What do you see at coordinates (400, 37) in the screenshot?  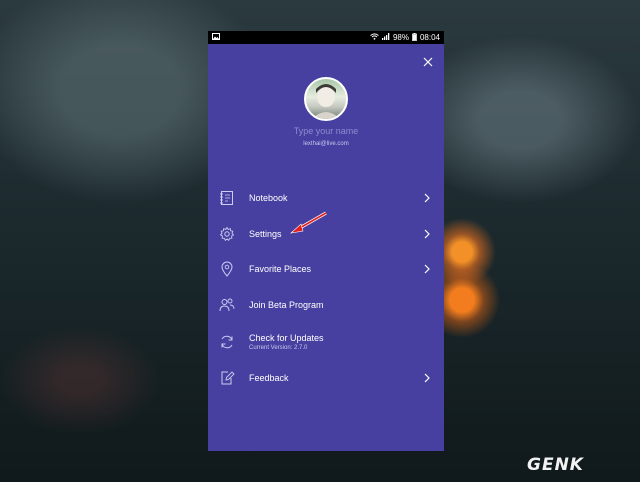 I see `battery-percent: 98%` at bounding box center [400, 37].